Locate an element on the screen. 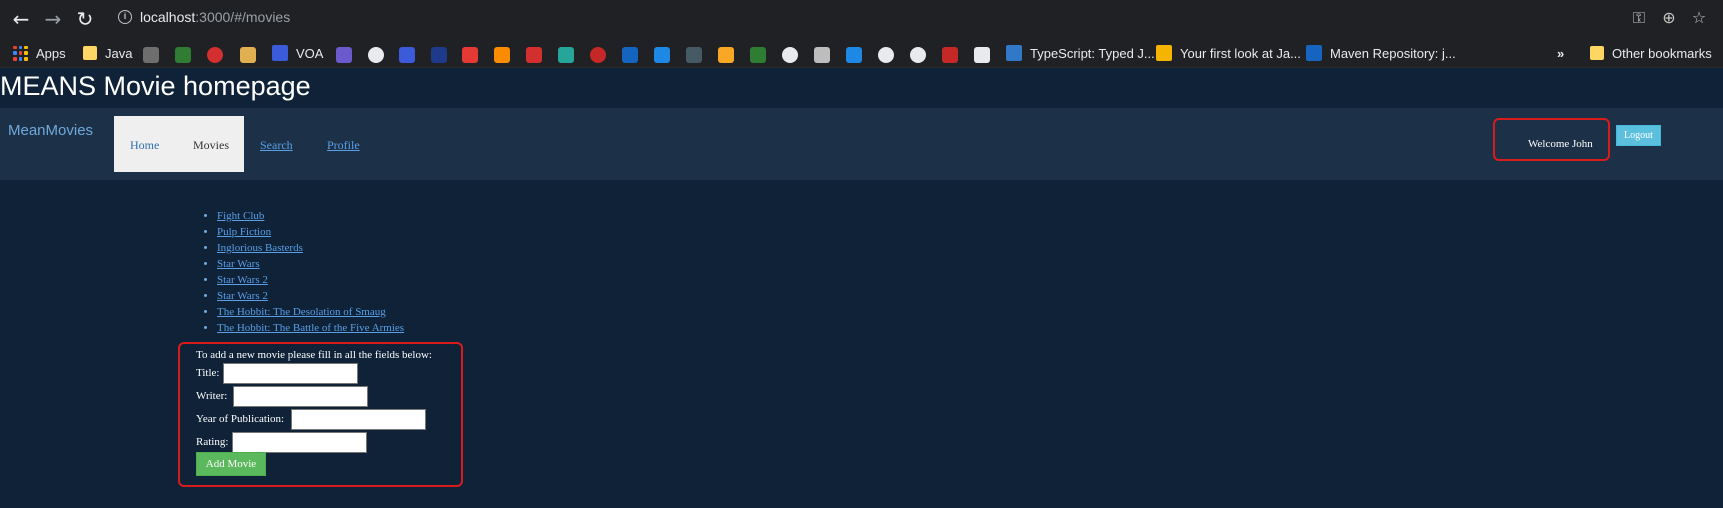 Image resolution: width=1723 pixels, height=508 pixels. cube-icon is located at coordinates (502, 55).